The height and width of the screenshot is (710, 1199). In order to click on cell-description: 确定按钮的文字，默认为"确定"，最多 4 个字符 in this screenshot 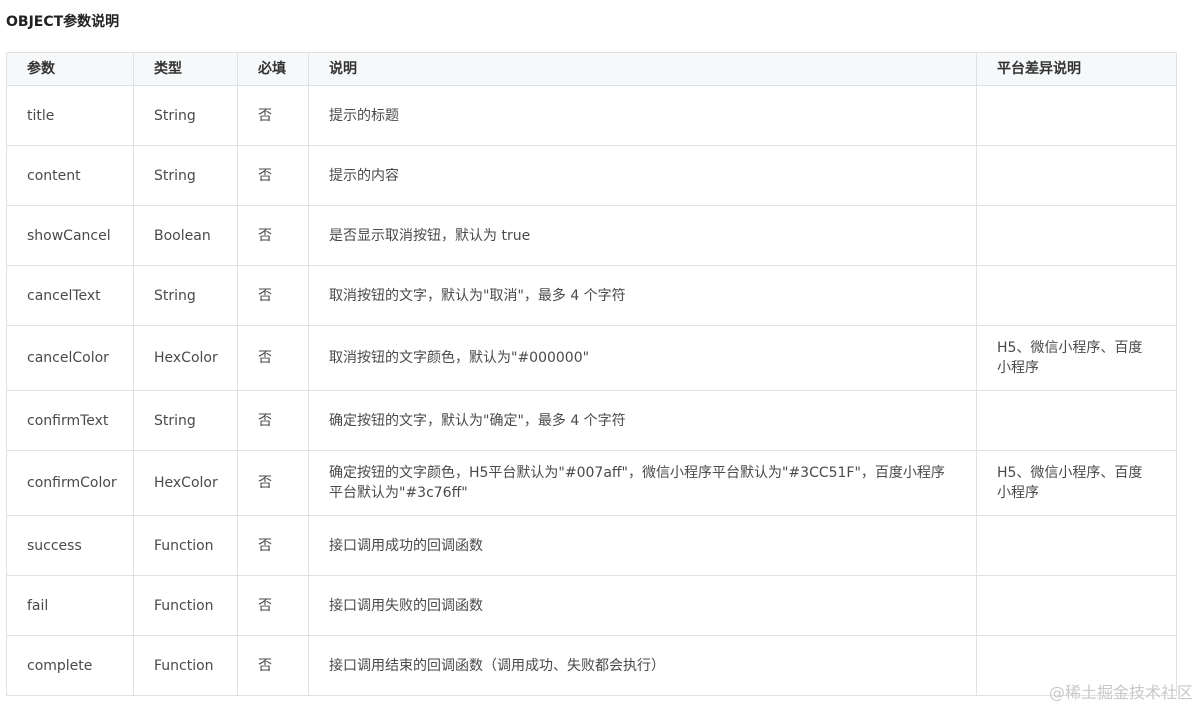, I will do `click(642, 420)`.